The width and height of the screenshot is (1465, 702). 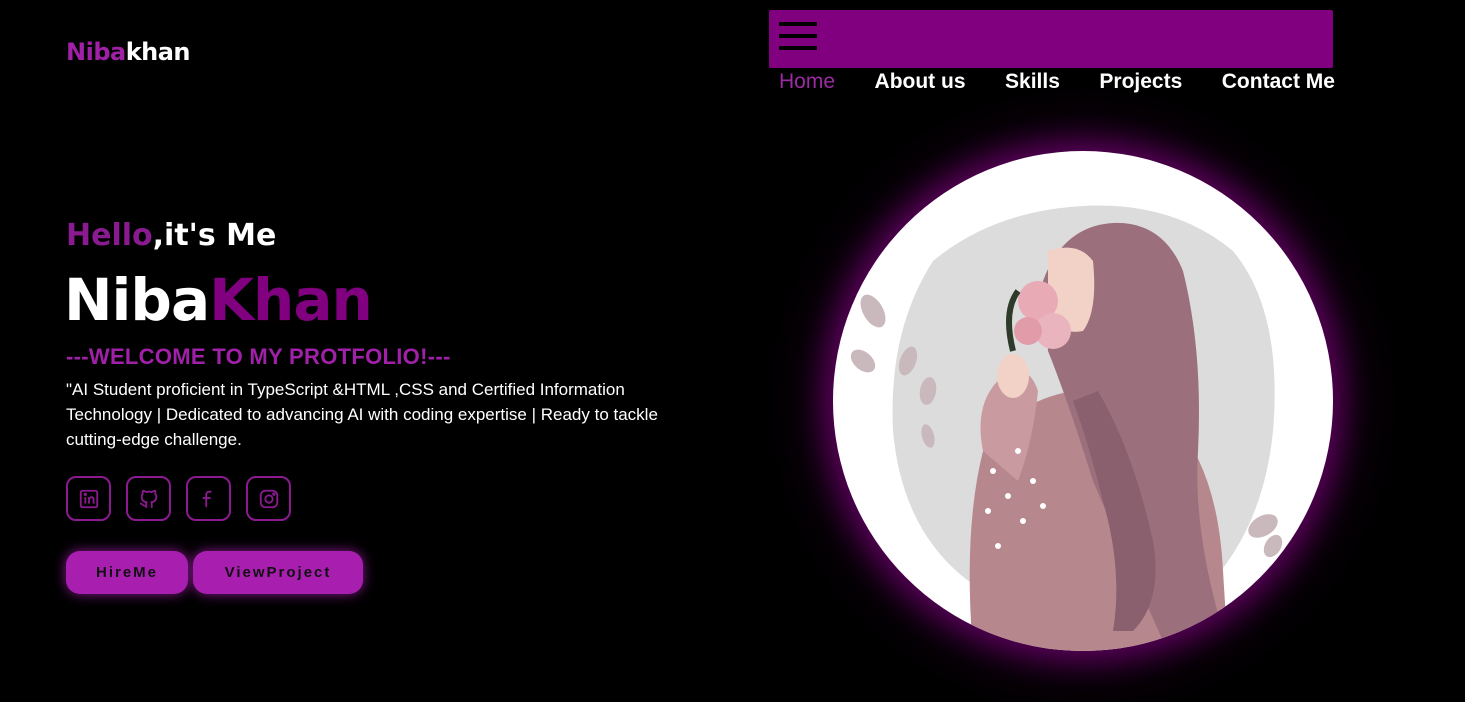 I want to click on hello-rest: ,it's Me, so click(x=214, y=235).